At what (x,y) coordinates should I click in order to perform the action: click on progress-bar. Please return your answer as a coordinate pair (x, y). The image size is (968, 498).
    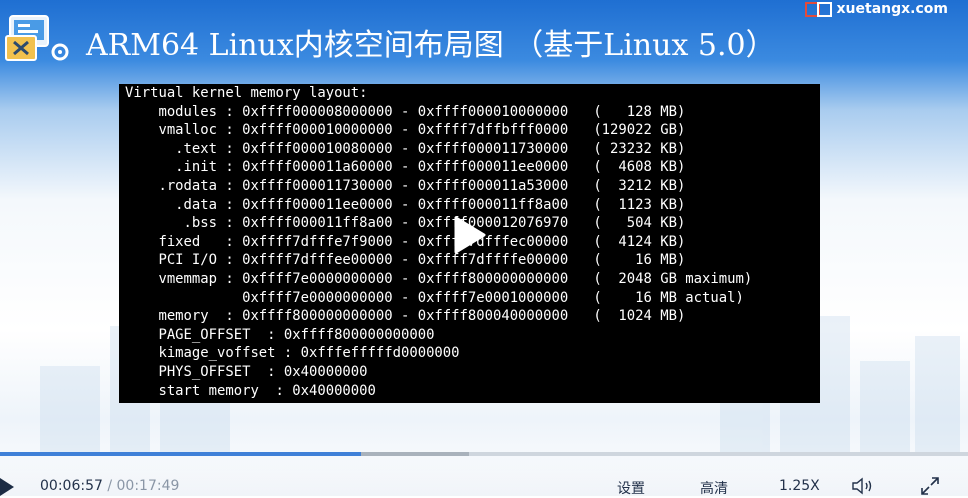
    Looking at the image, I should click on (484, 454).